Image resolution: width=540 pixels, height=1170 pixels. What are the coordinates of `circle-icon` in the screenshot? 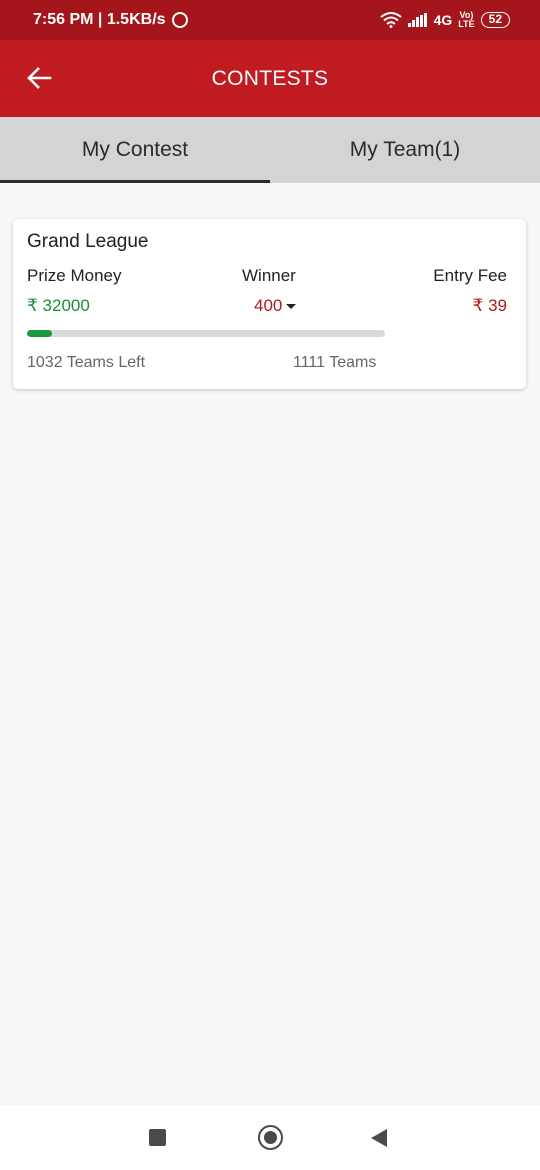 It's located at (270, 1137).